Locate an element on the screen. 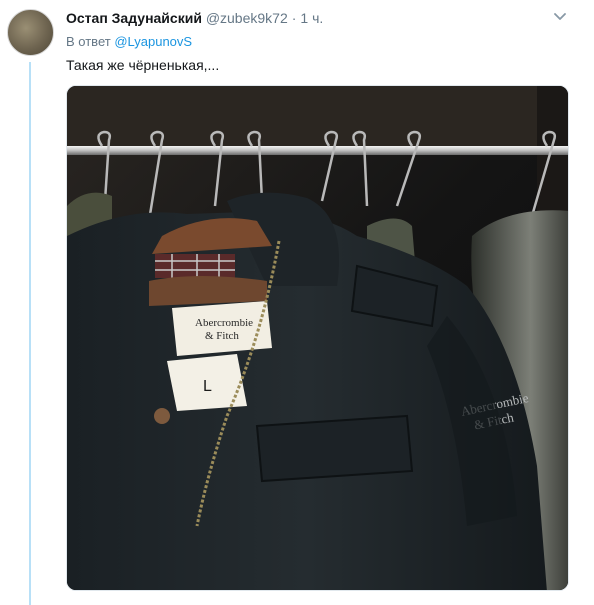 This screenshot has height=605, width=594. timestamp: 1 ч. is located at coordinates (311, 18).